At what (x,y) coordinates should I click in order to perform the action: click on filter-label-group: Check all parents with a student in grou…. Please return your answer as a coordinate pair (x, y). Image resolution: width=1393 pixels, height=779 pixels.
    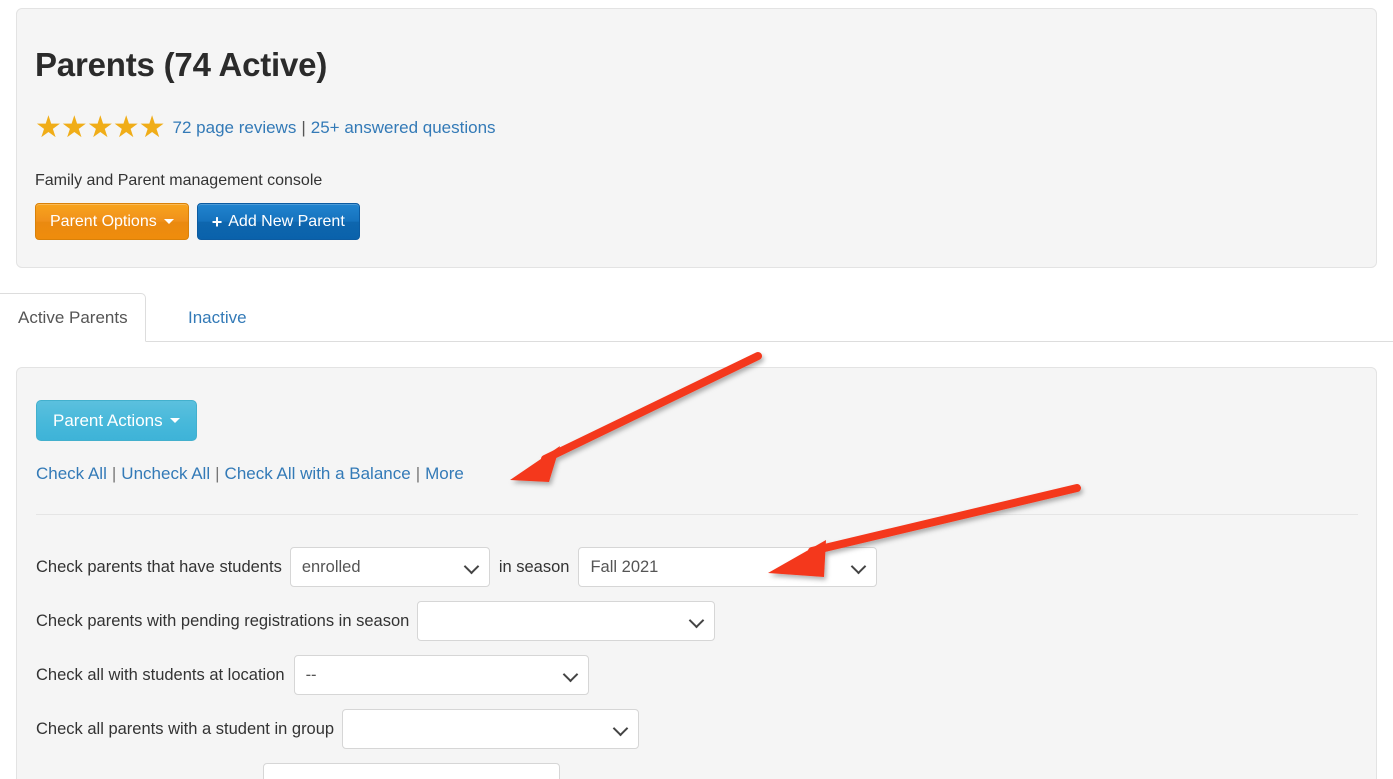
    Looking at the image, I should click on (185, 728).